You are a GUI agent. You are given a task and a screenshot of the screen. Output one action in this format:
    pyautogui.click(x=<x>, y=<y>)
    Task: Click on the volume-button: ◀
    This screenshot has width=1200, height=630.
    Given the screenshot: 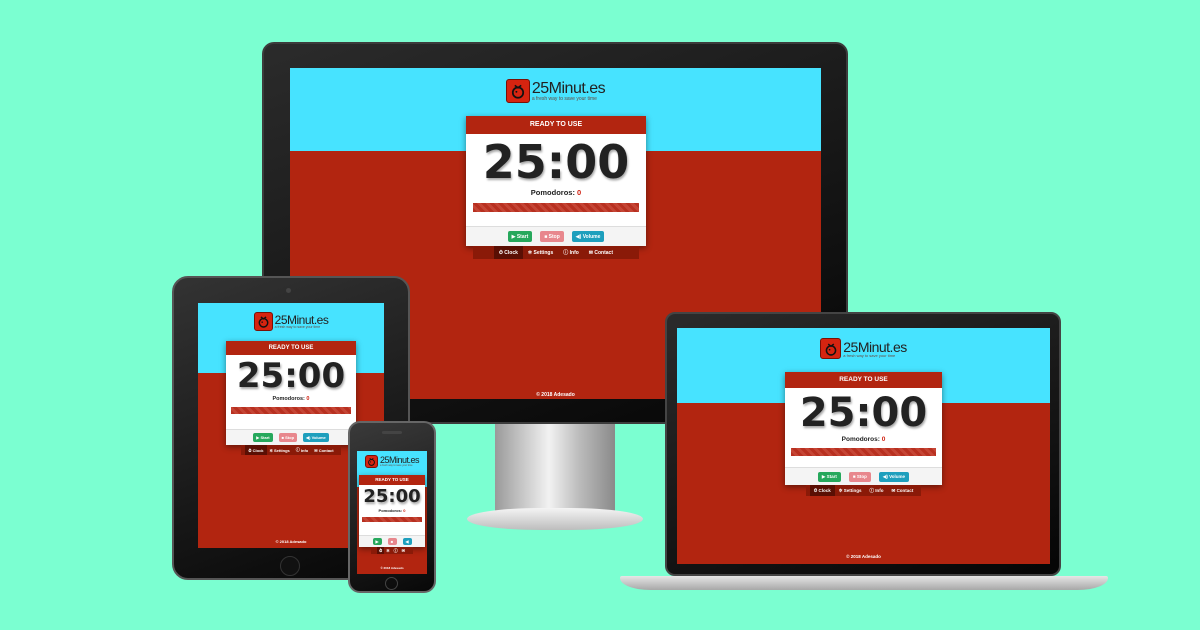 What is the action you would take?
    pyautogui.click(x=407, y=541)
    